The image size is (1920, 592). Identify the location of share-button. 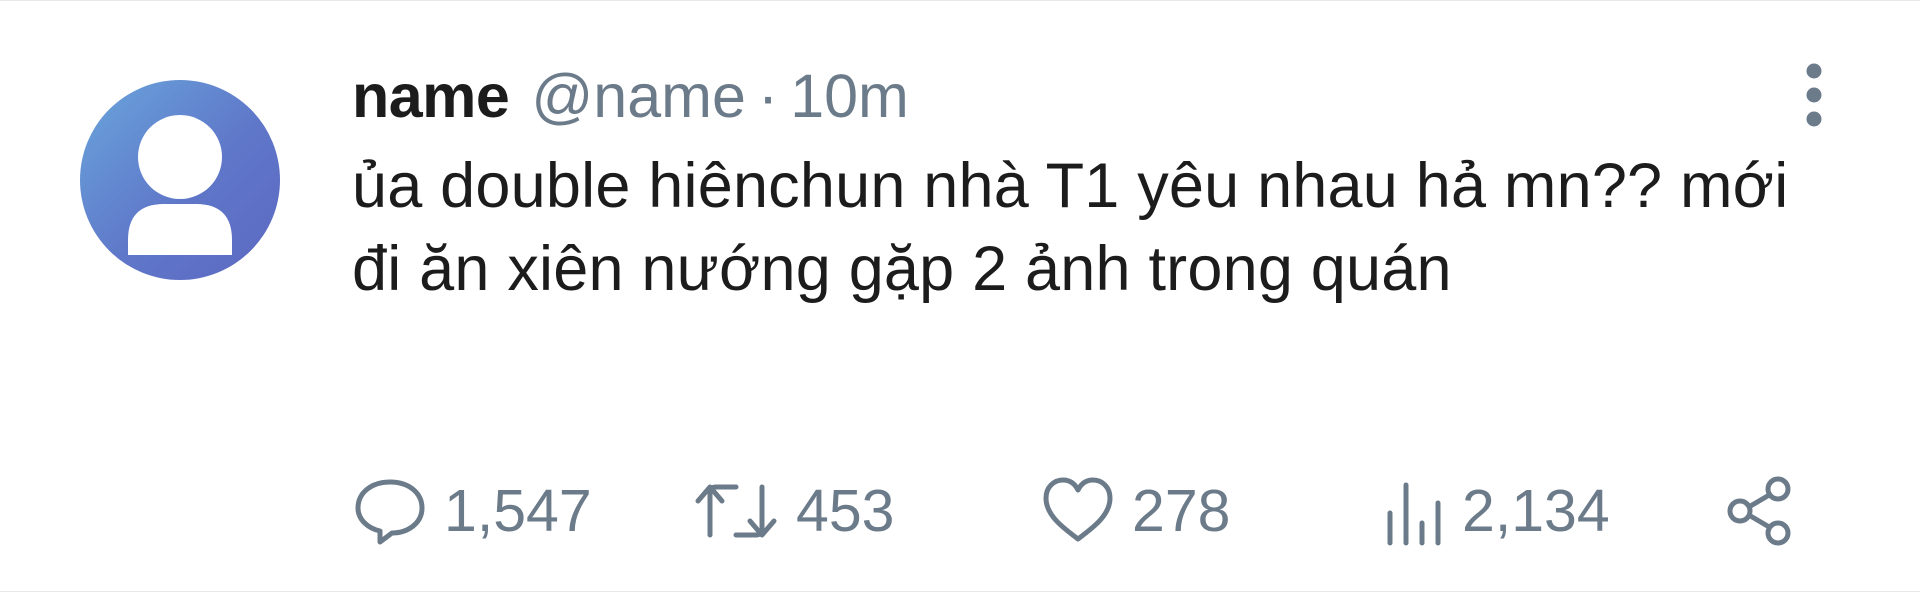
(1760, 511).